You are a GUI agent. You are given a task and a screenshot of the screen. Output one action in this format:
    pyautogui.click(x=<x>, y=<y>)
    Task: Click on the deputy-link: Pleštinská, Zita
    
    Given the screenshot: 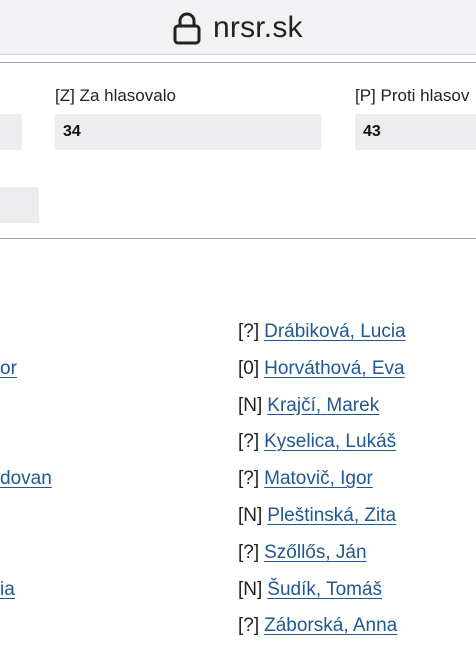 What is the action you would take?
    pyautogui.click(x=331, y=515)
    